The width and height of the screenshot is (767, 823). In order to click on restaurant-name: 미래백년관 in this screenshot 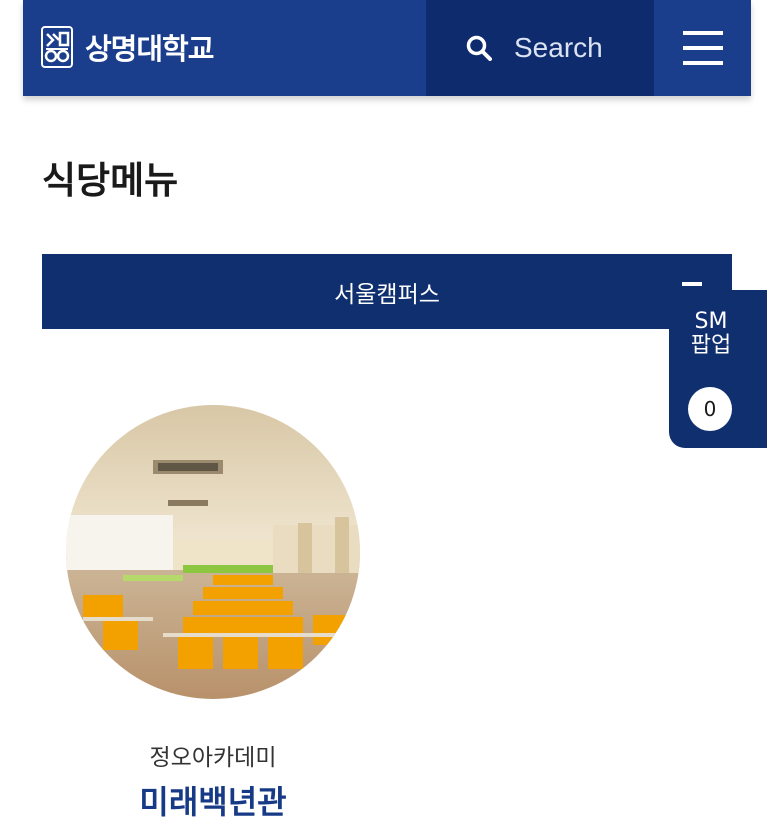, I will do `click(213, 802)`.